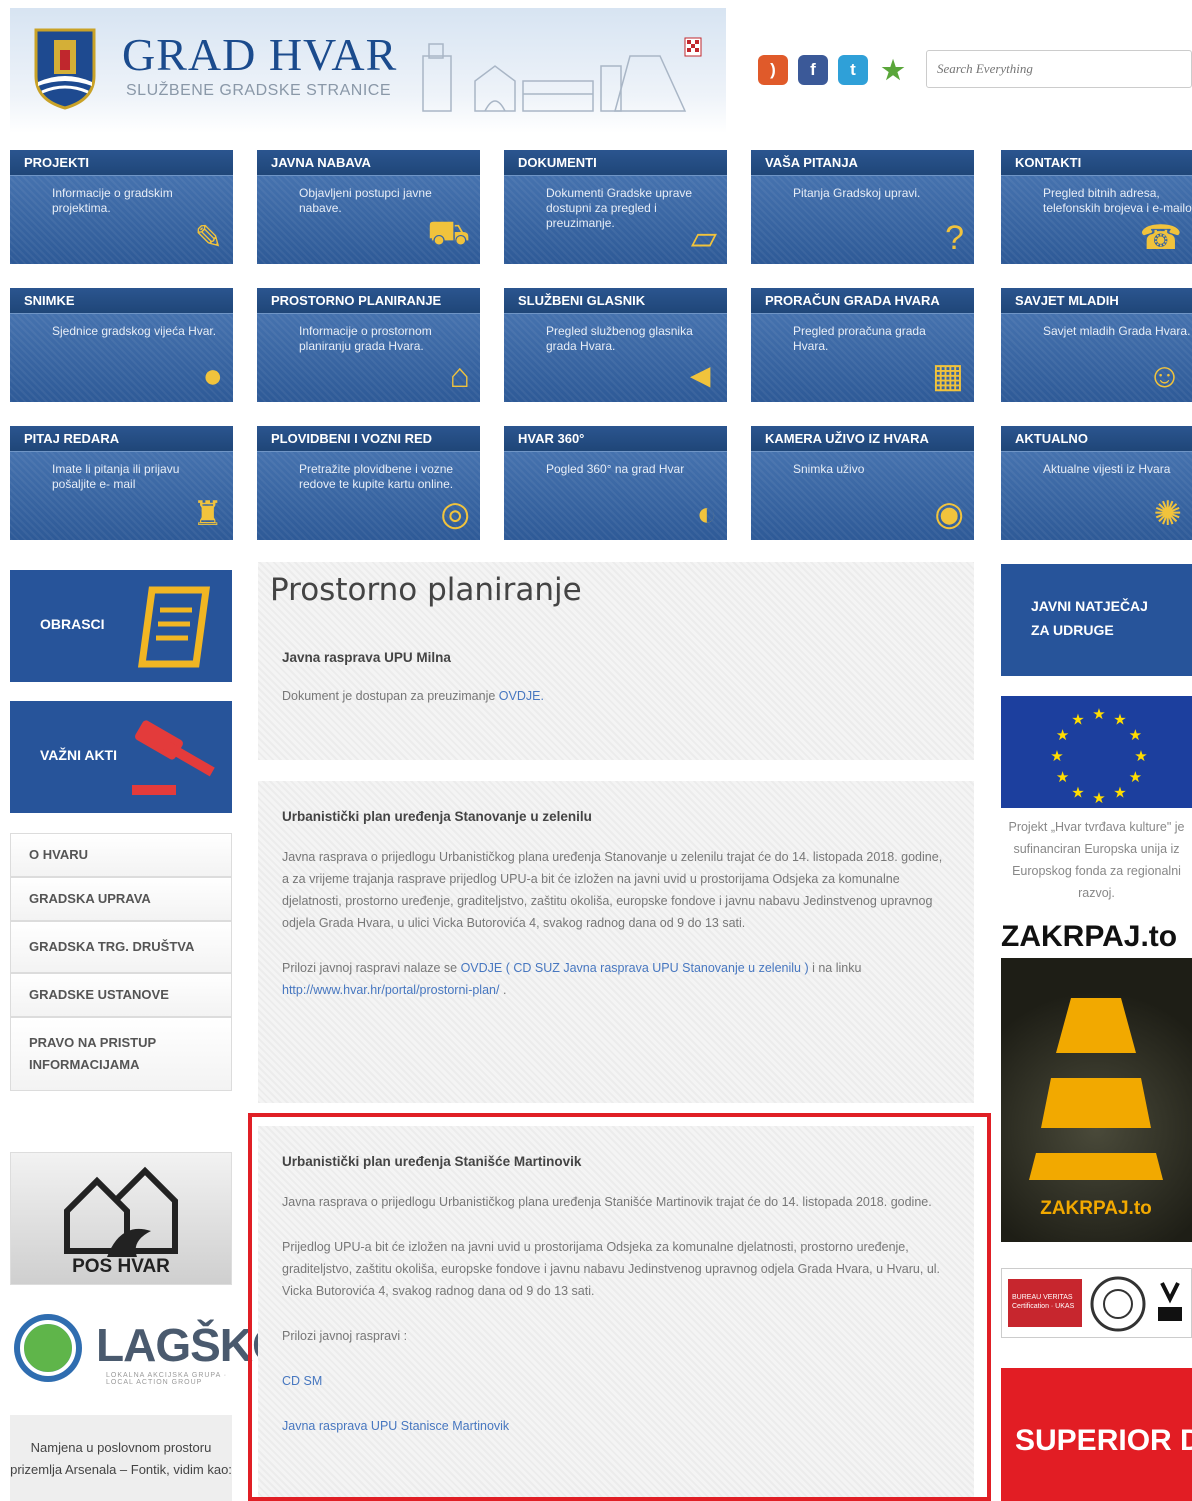  Describe the element at coordinates (706, 514) in the screenshot. I see `panorama-icon: ◐` at that location.